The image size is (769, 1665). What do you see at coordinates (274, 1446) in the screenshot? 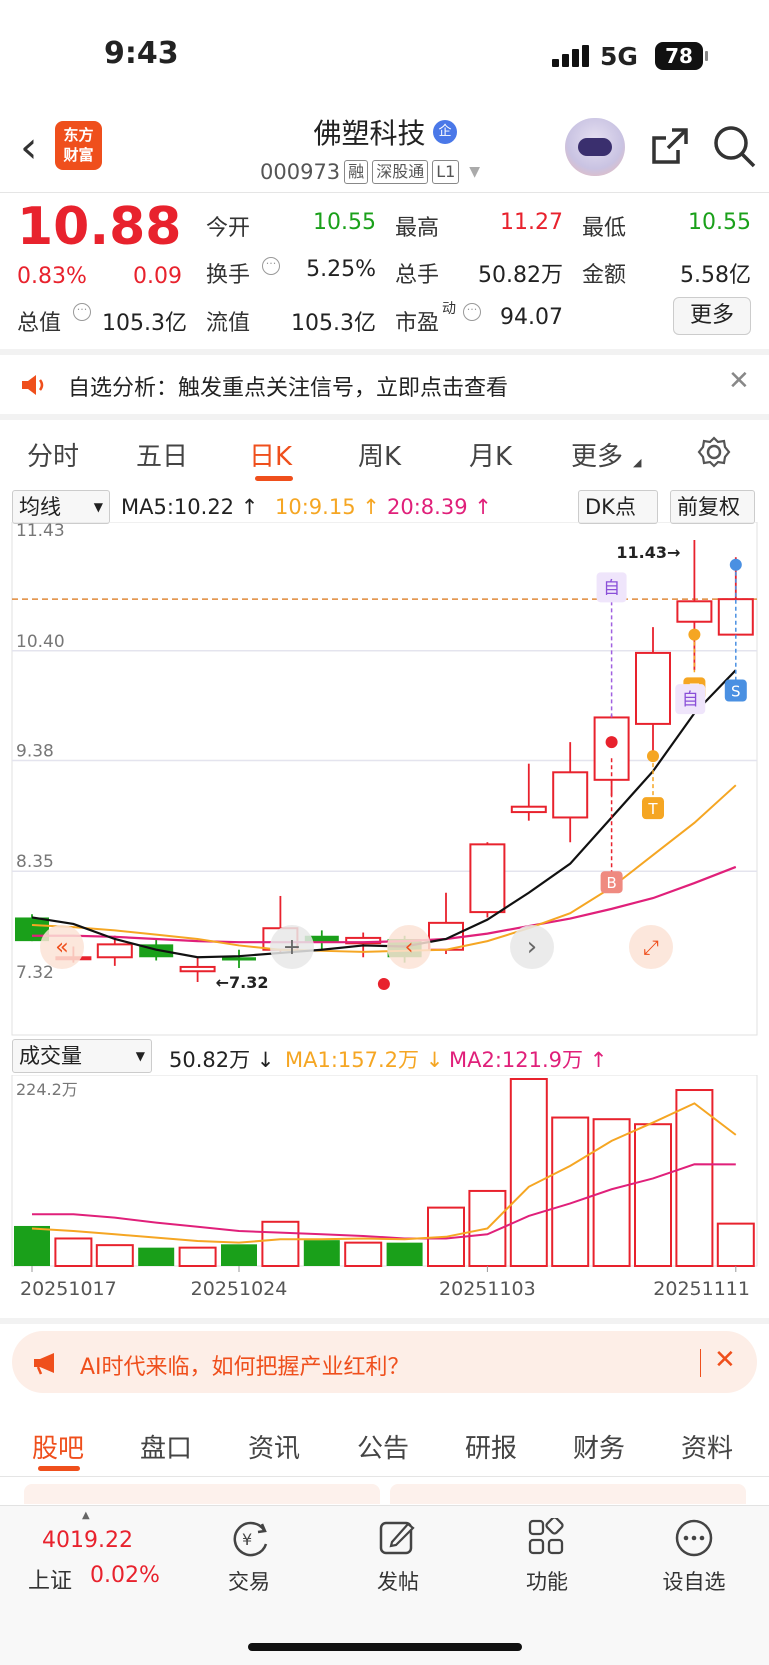
I see `tab-news: 资讯` at bounding box center [274, 1446].